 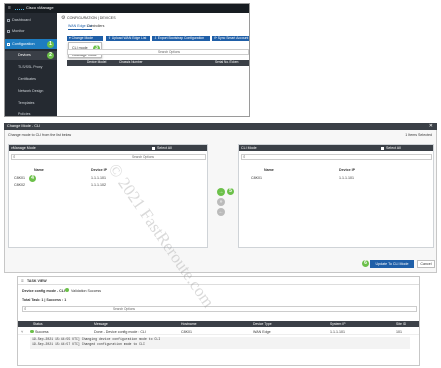 What do you see at coordinates (96, 62) in the screenshot?
I see `column-header-device-model: Device Model` at bounding box center [96, 62].